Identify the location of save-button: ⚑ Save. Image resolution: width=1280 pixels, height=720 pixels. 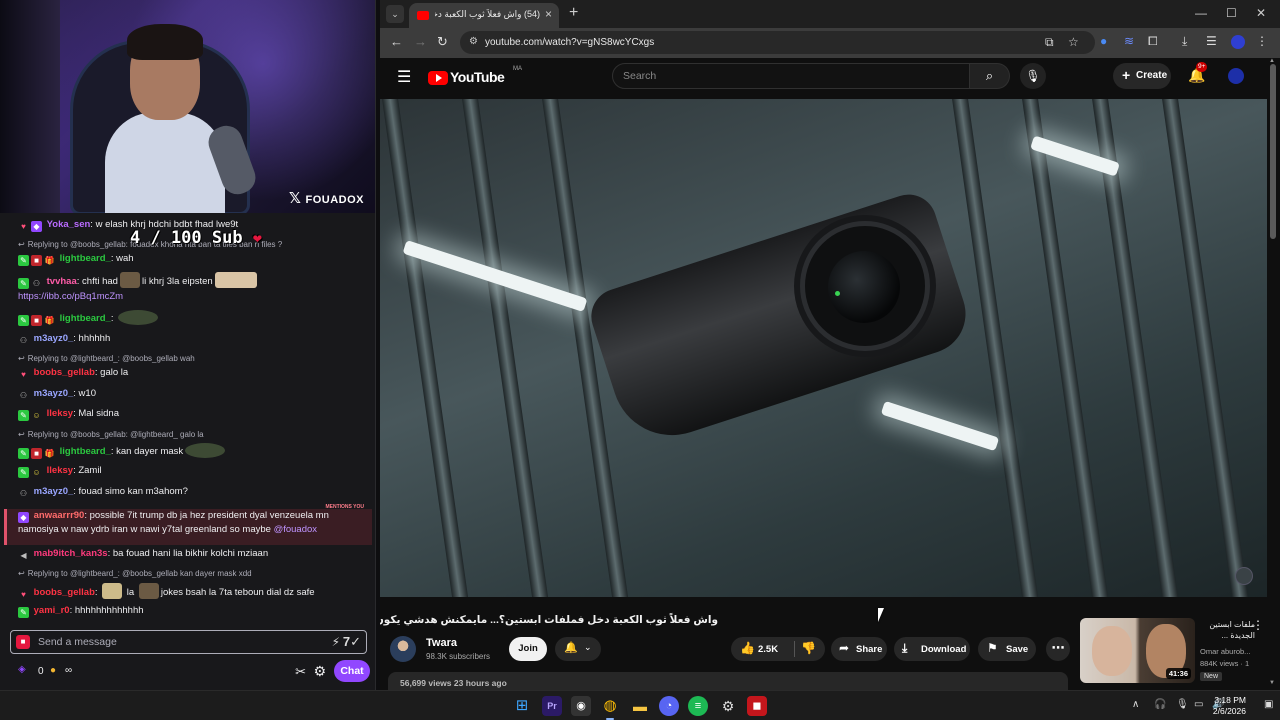
(1007, 649).